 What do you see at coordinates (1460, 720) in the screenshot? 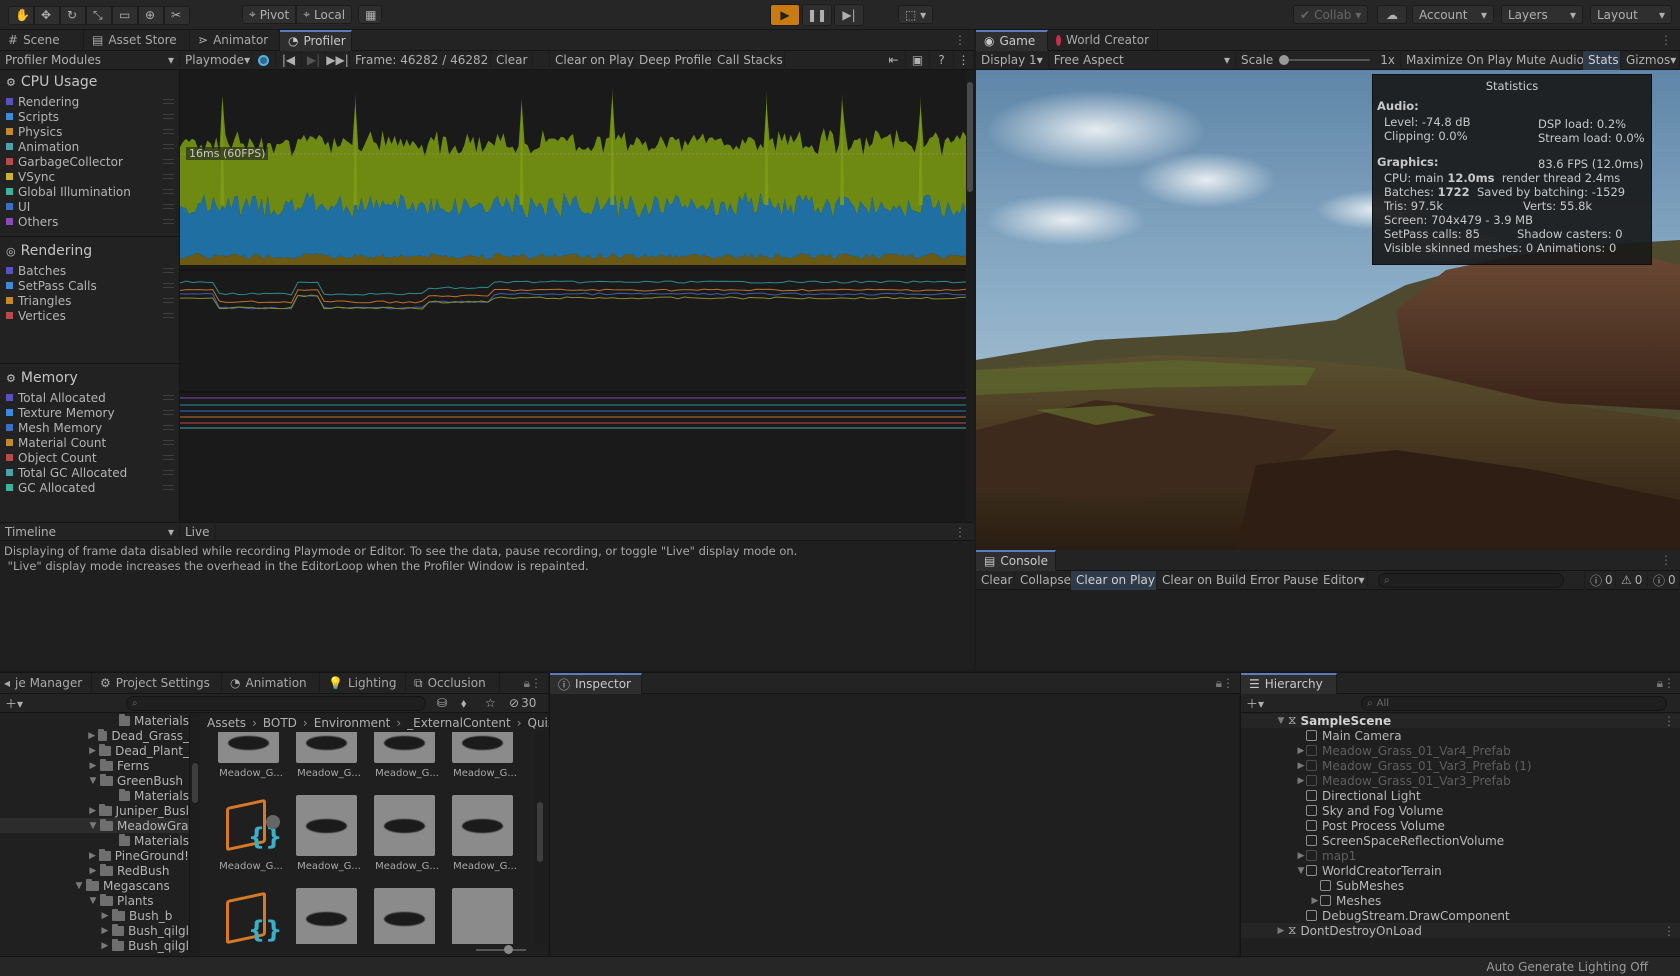
I see `scene-row: ▼ ⧖ SampleScene ⋮` at bounding box center [1460, 720].